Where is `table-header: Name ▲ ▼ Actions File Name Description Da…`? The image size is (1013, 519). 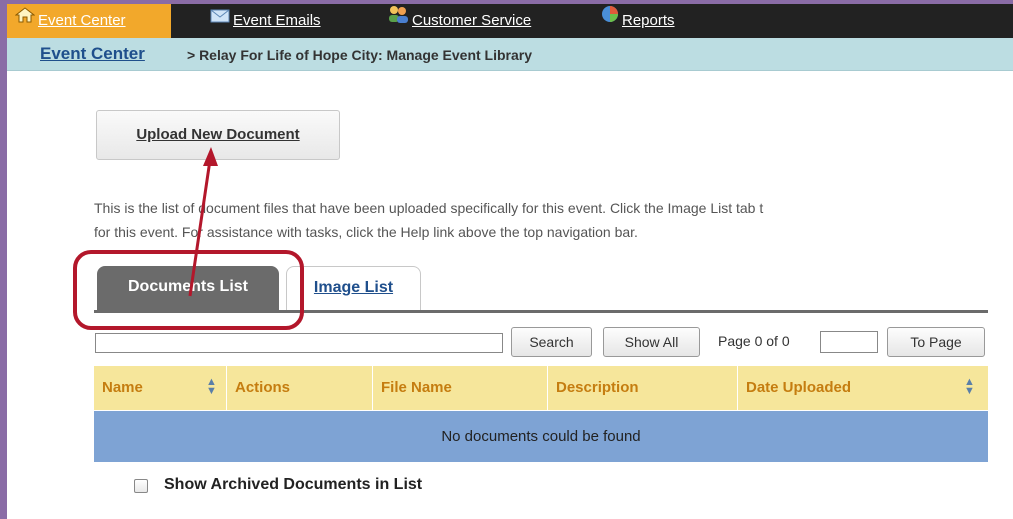
table-header: Name ▲ ▼ Actions File Name Description Da… is located at coordinates (541, 388).